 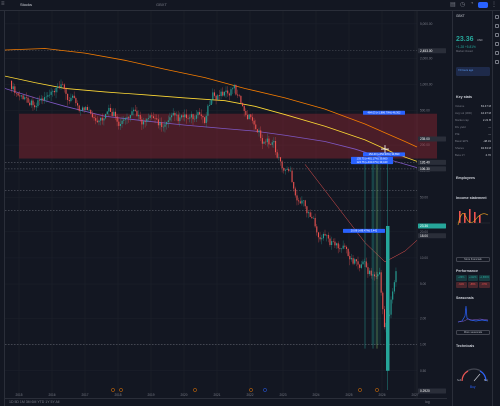 I want to click on notification-icon: ◔, so click(x=472, y=4).